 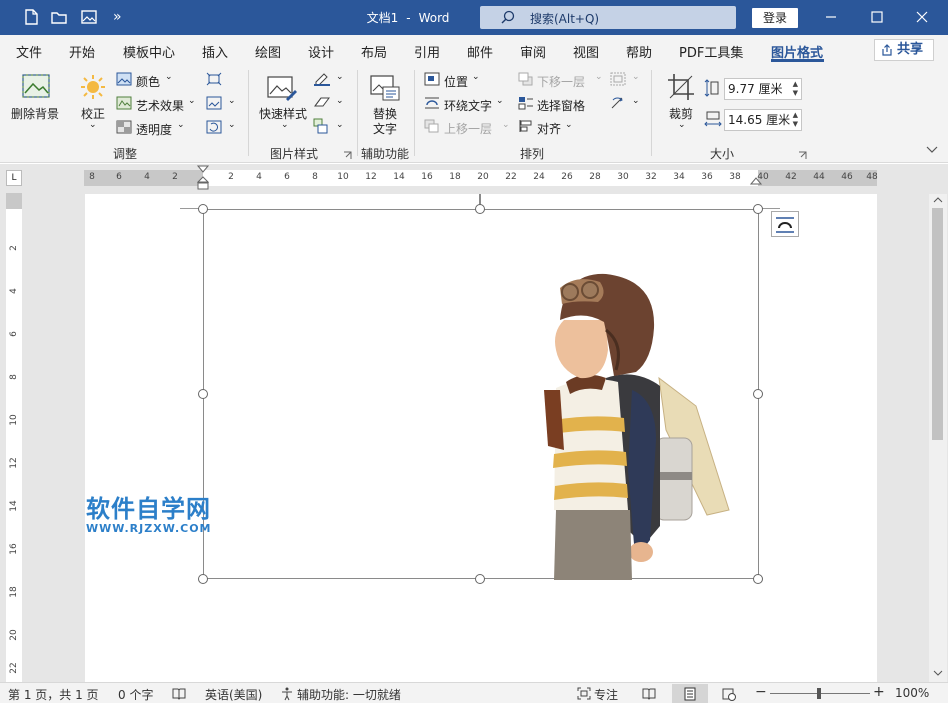 What do you see at coordinates (480, 579) in the screenshot?
I see `resize-handle-bottom` at bounding box center [480, 579].